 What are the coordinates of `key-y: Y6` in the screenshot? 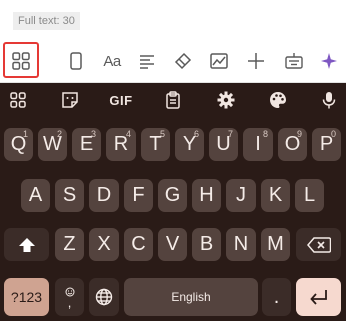 It's located at (189, 144).